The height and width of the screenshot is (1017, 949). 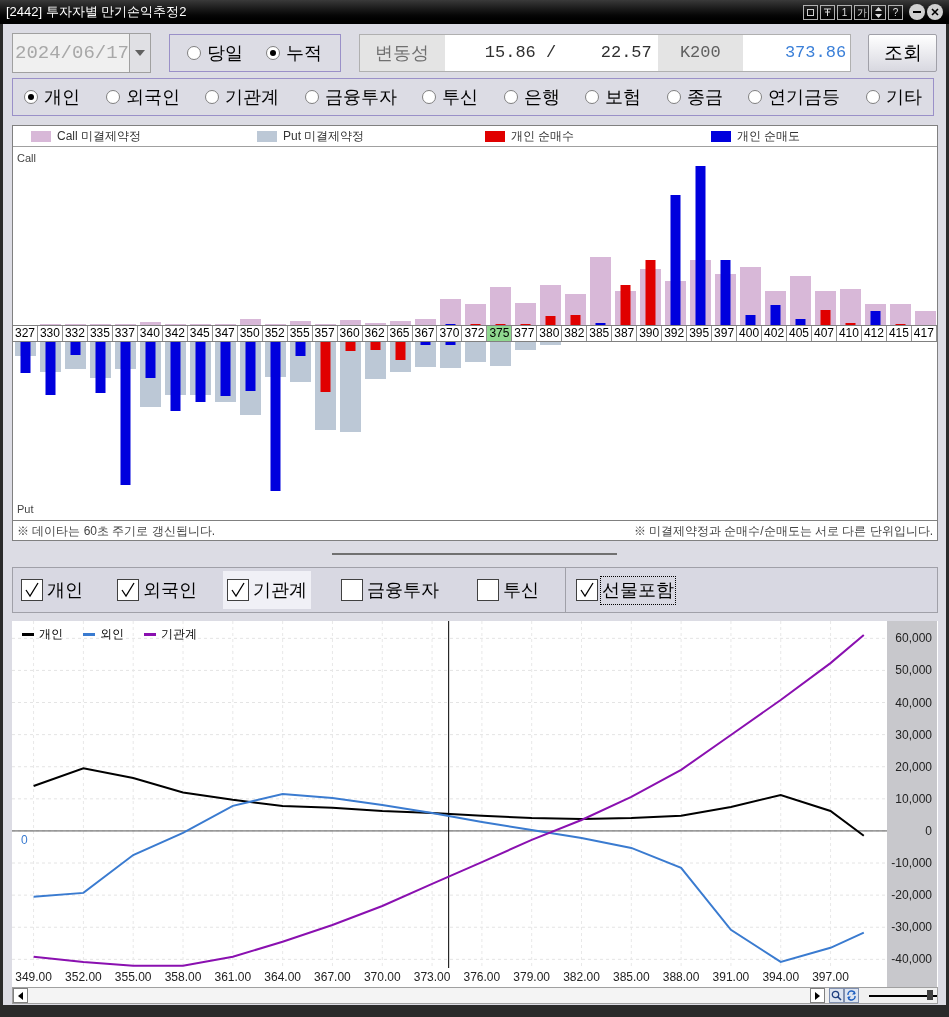 What do you see at coordinates (836, 995) in the screenshot?
I see `zoom-icon` at bounding box center [836, 995].